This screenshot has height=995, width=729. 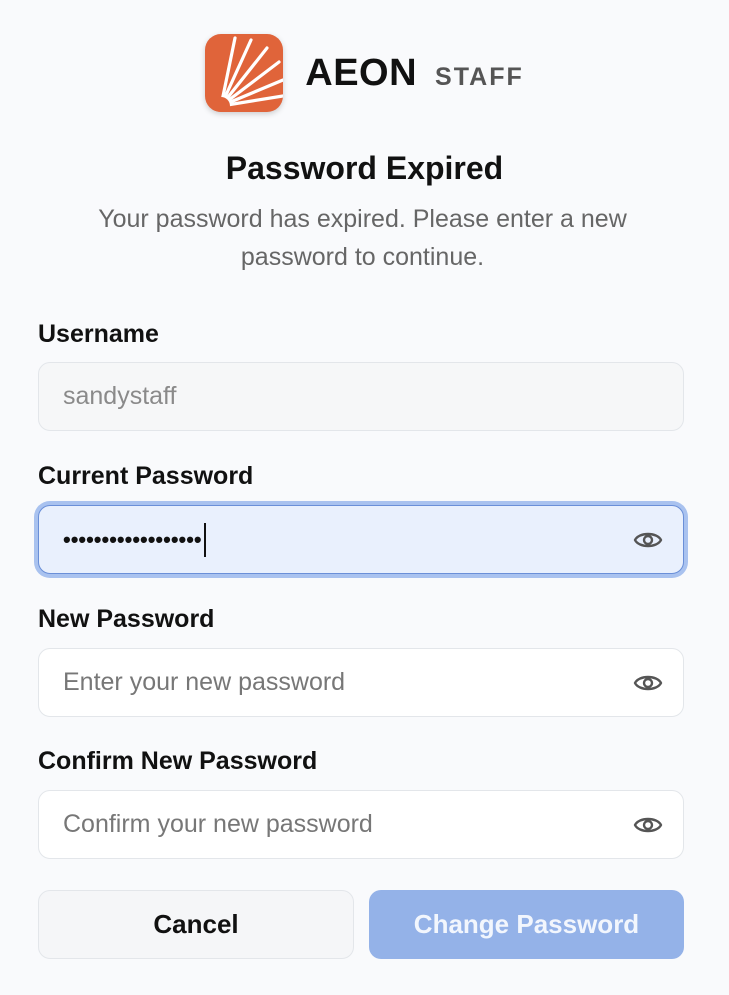 I want to click on brand-header: AEON STAFF, so click(x=364, y=73).